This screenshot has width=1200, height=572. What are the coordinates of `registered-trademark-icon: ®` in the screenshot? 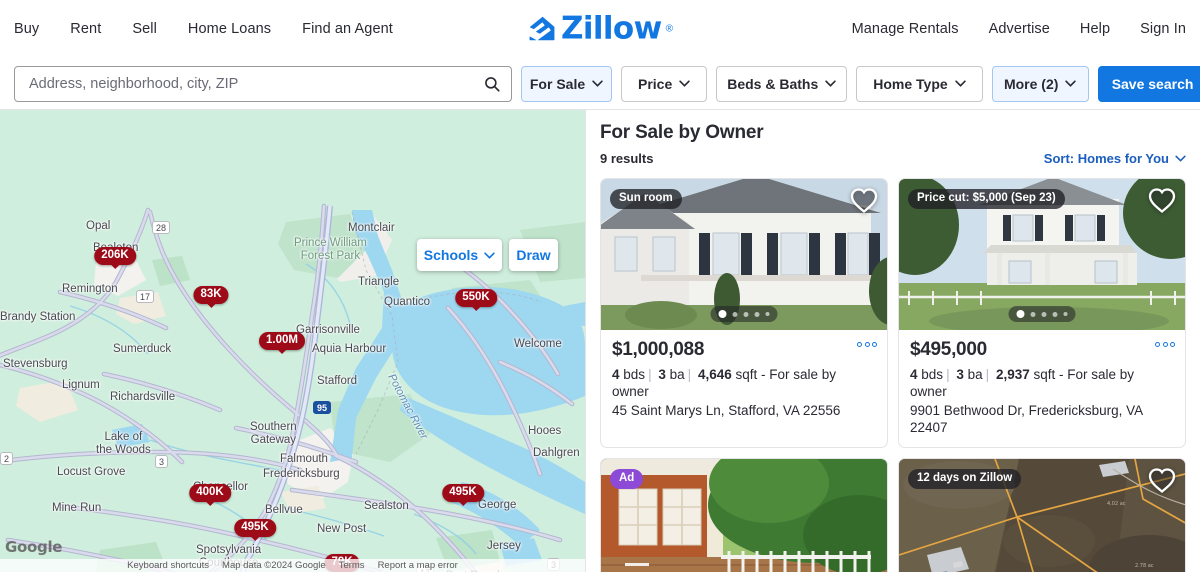 It's located at (669, 29).